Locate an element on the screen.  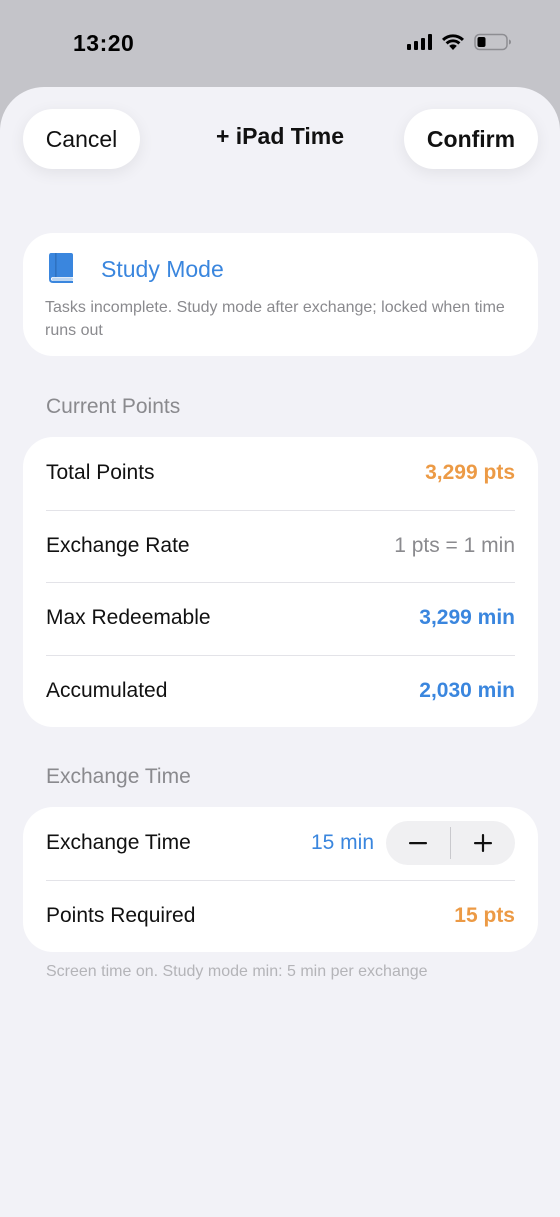
battery-icon is located at coordinates (493, 42).